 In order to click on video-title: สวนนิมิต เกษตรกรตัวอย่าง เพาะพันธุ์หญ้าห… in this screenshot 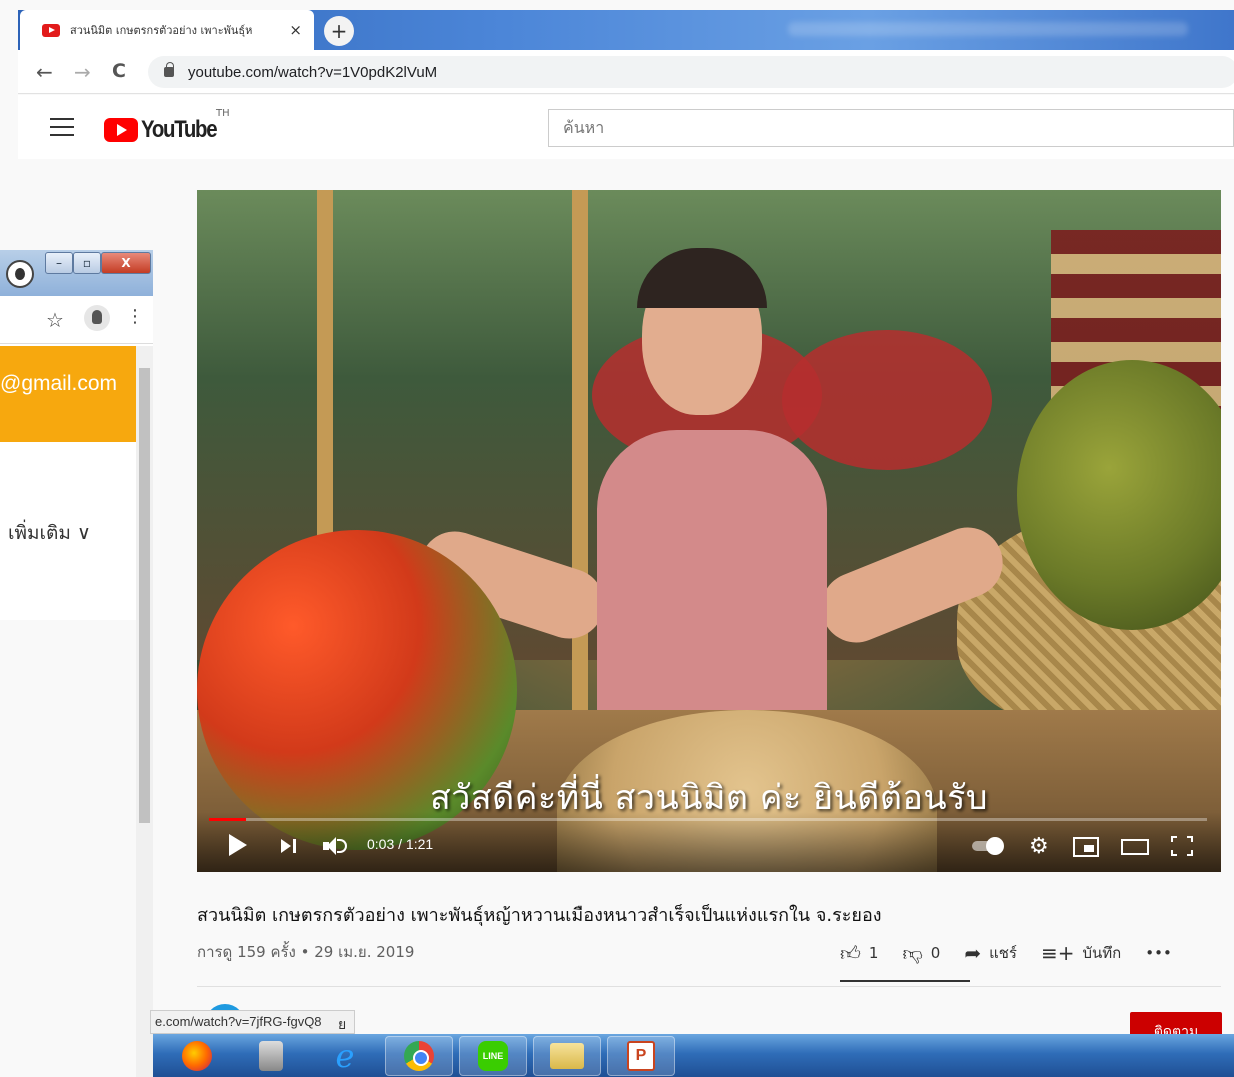, I will do `click(539, 915)`.